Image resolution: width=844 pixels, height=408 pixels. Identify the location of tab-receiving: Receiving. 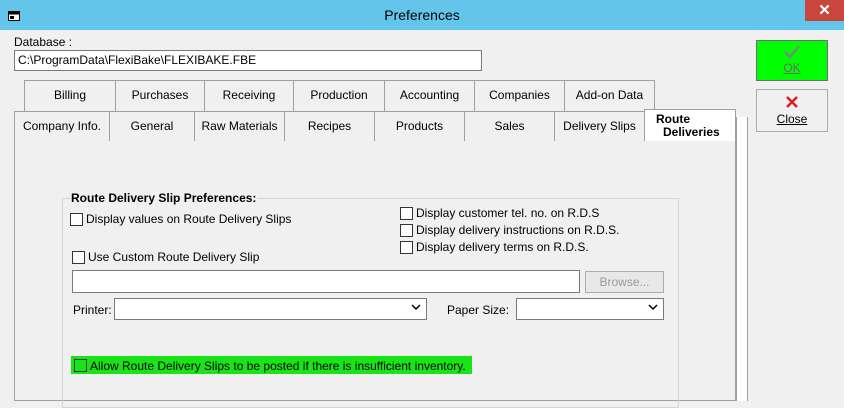
(249, 95).